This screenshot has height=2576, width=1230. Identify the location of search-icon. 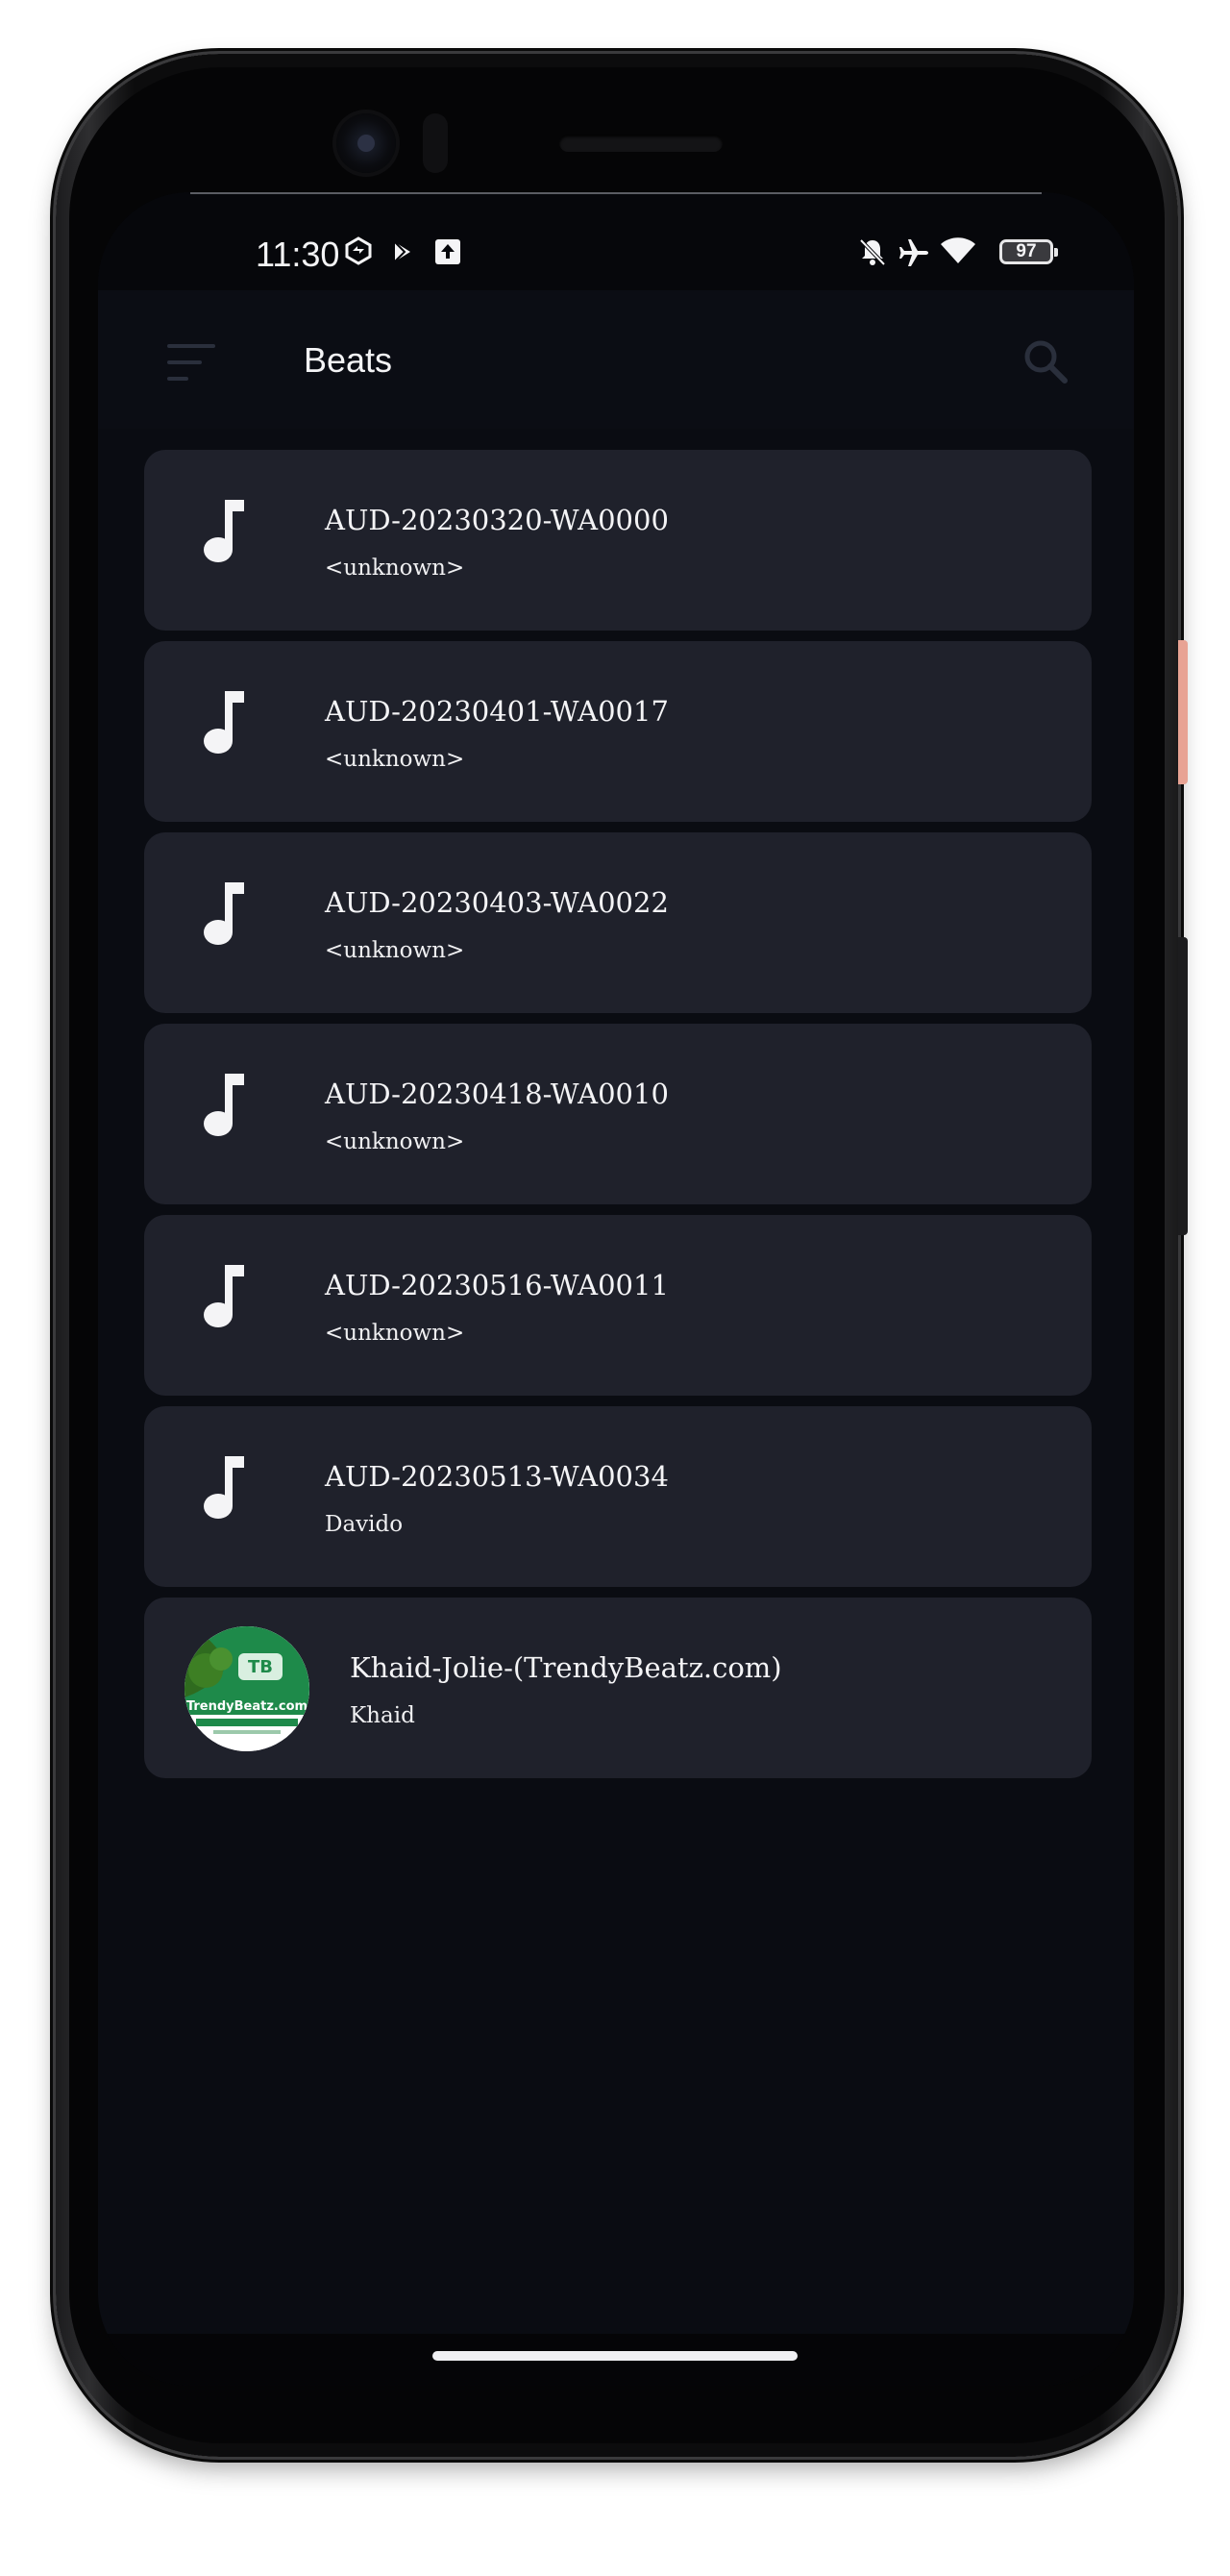
(1046, 361).